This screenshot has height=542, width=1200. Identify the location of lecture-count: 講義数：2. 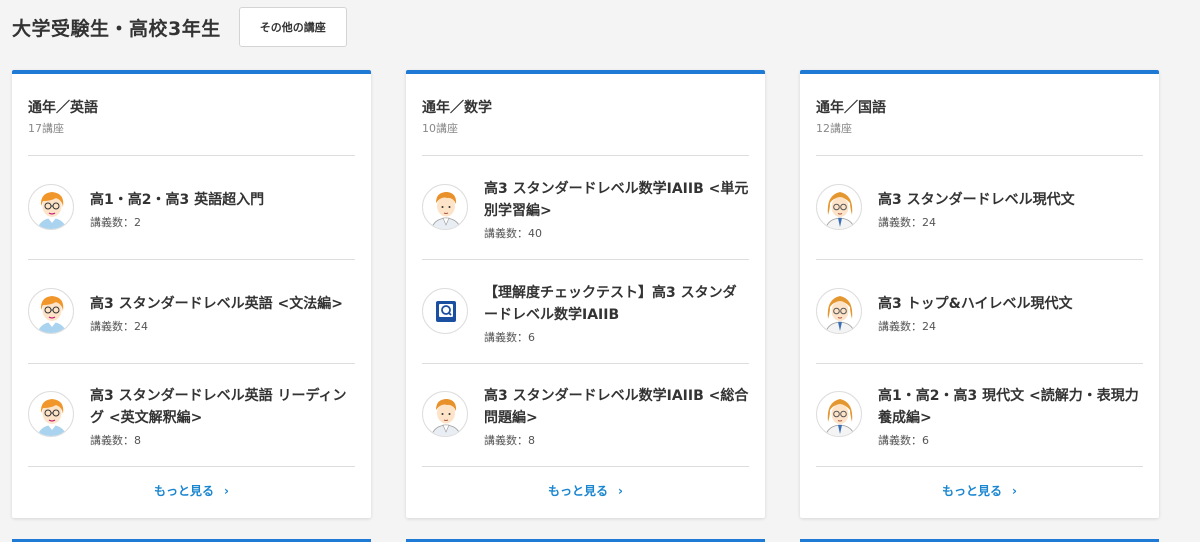
(115, 222).